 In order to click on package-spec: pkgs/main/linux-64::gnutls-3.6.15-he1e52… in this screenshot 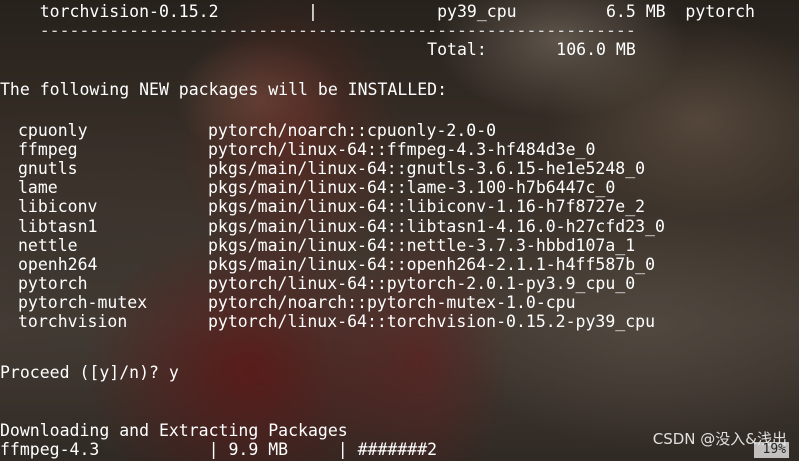, I will do `click(427, 169)`.